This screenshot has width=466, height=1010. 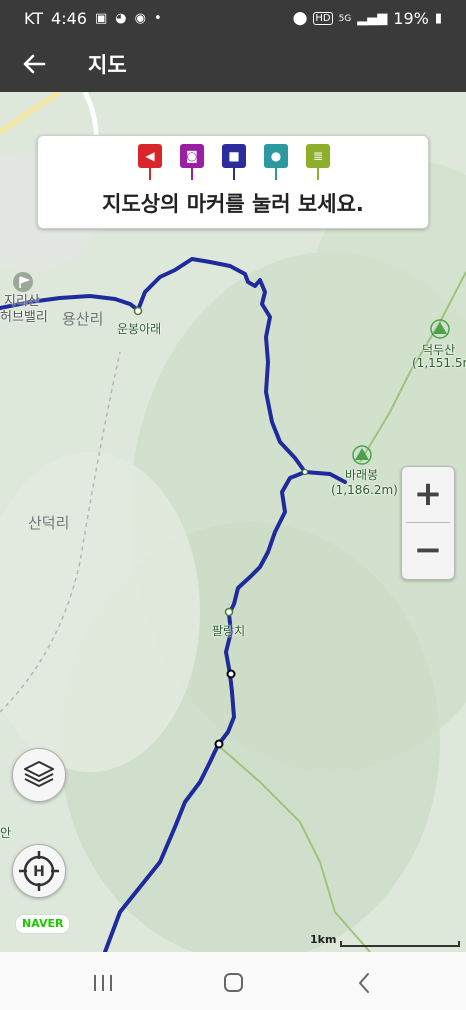 I want to click on zoom-control: + −, so click(x=428, y=523).